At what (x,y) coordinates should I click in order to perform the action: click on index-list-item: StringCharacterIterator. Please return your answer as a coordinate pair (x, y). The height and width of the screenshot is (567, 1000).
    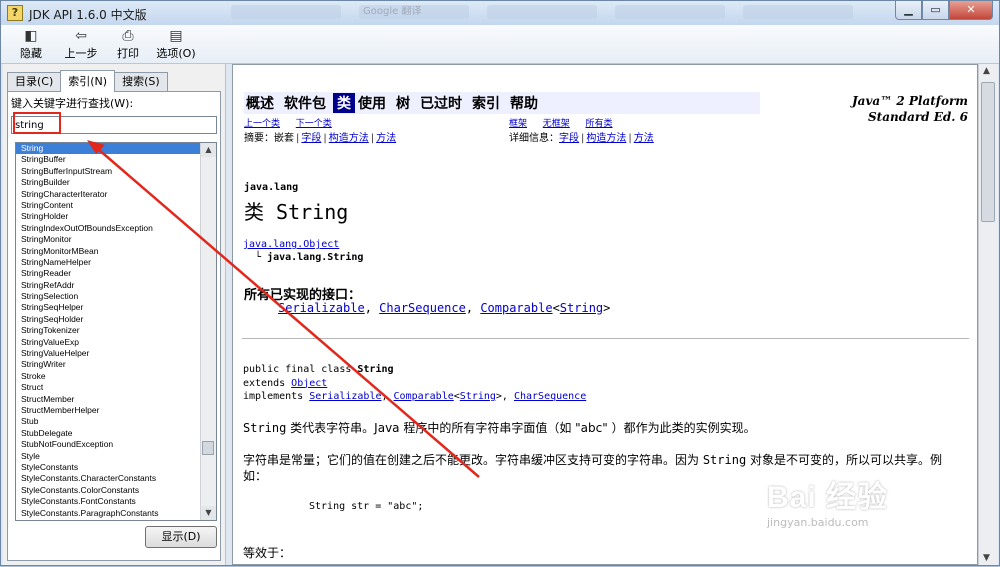
    Looking at the image, I should click on (108, 194).